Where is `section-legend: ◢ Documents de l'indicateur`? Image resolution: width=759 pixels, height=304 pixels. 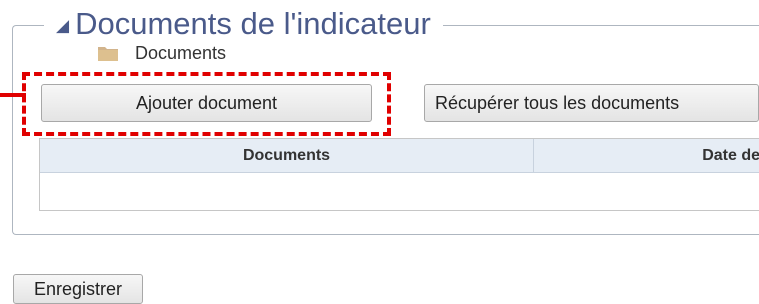
section-legend: ◢ Documents de l'indicateur is located at coordinates (243, 24).